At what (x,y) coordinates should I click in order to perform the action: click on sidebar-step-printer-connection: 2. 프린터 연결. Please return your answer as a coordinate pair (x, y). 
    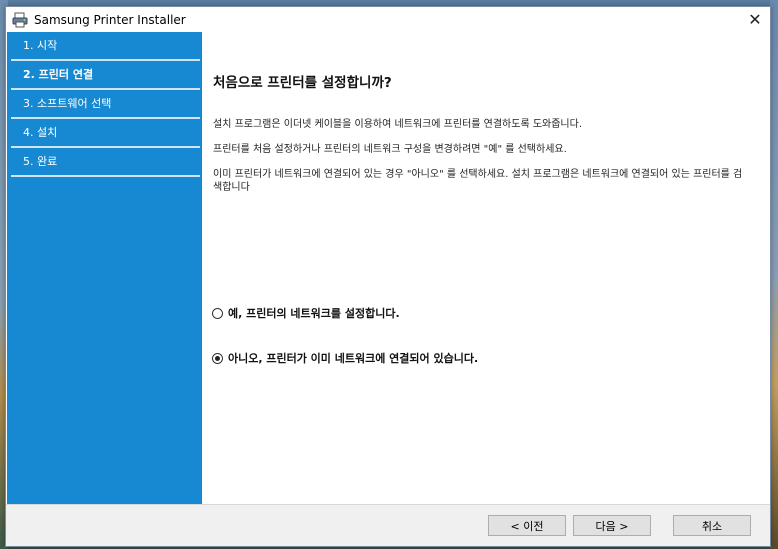
    Looking at the image, I should click on (105, 75).